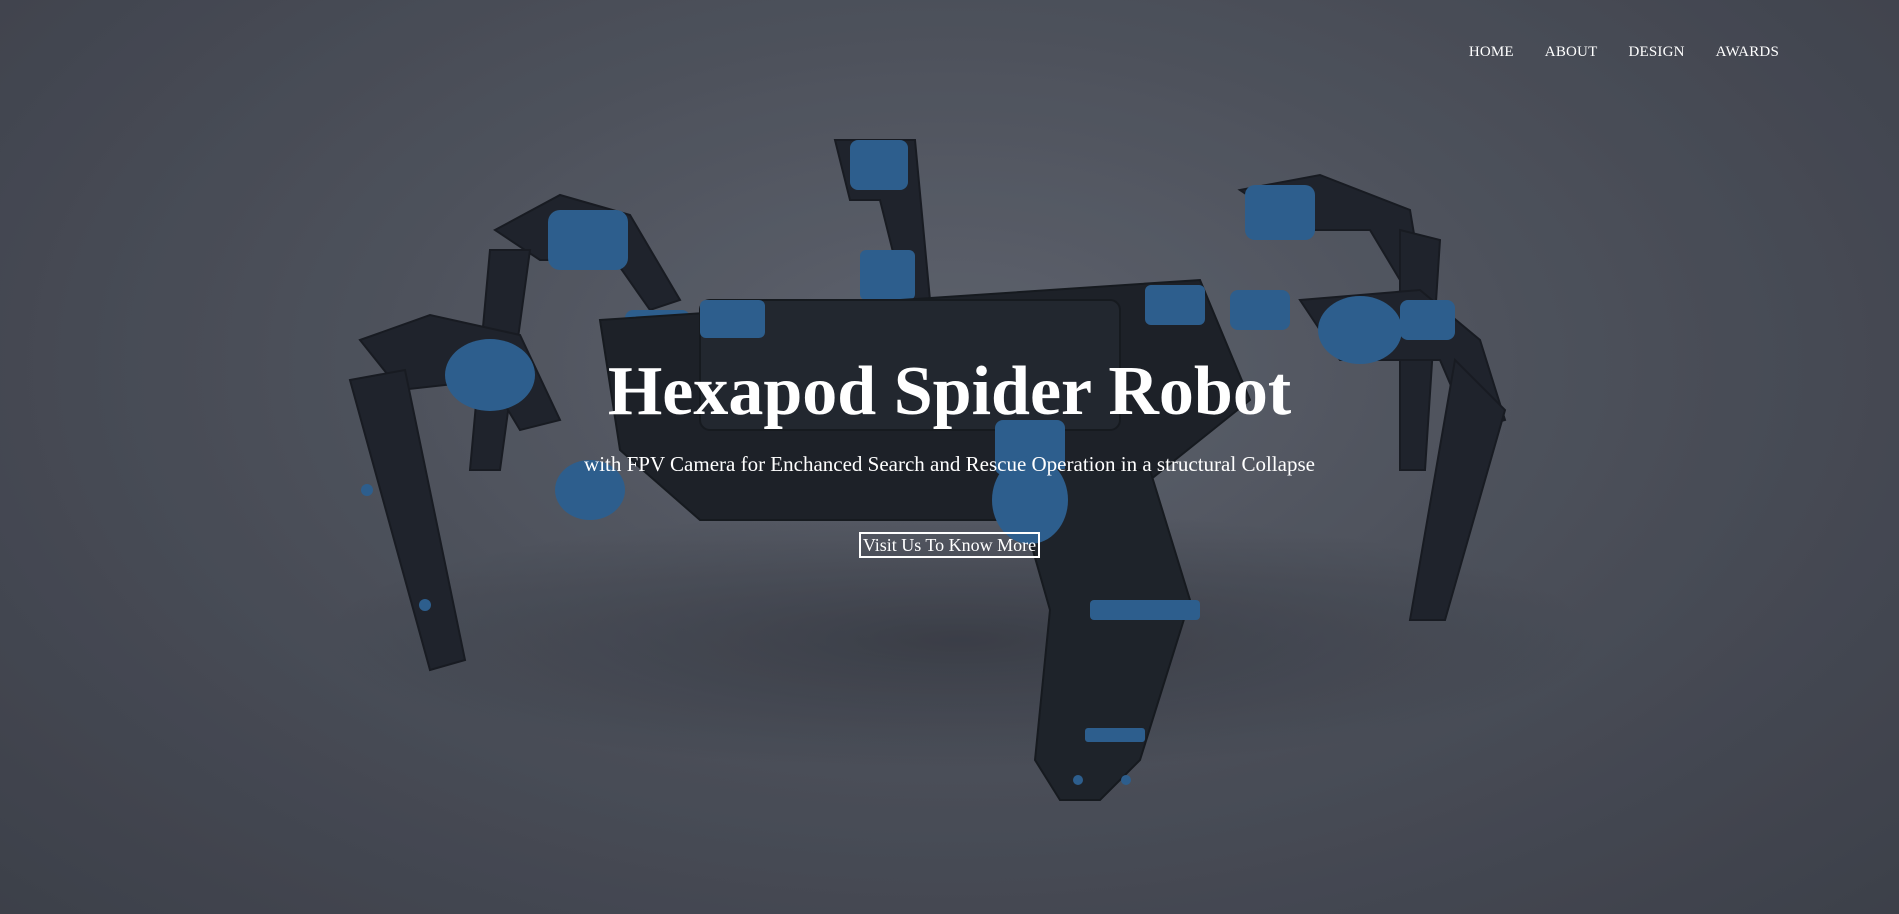 The width and height of the screenshot is (1899, 914). What do you see at coordinates (1656, 52) in the screenshot?
I see `nav-item-design: DESIGN` at bounding box center [1656, 52].